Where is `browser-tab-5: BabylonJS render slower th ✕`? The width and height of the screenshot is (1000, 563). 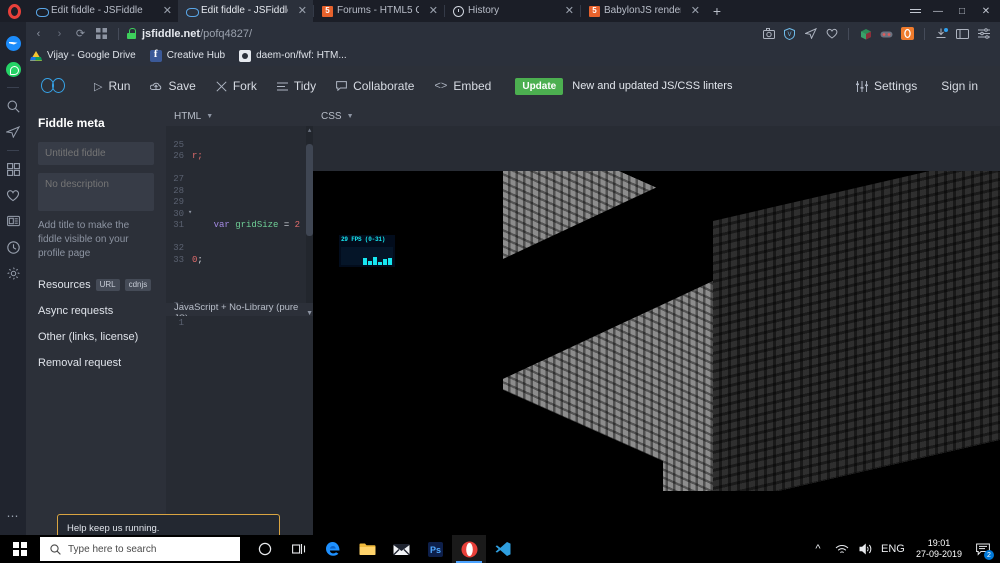
browser-tab-5: BabylonJS render slower th ✕ is located at coordinates (643, 11).